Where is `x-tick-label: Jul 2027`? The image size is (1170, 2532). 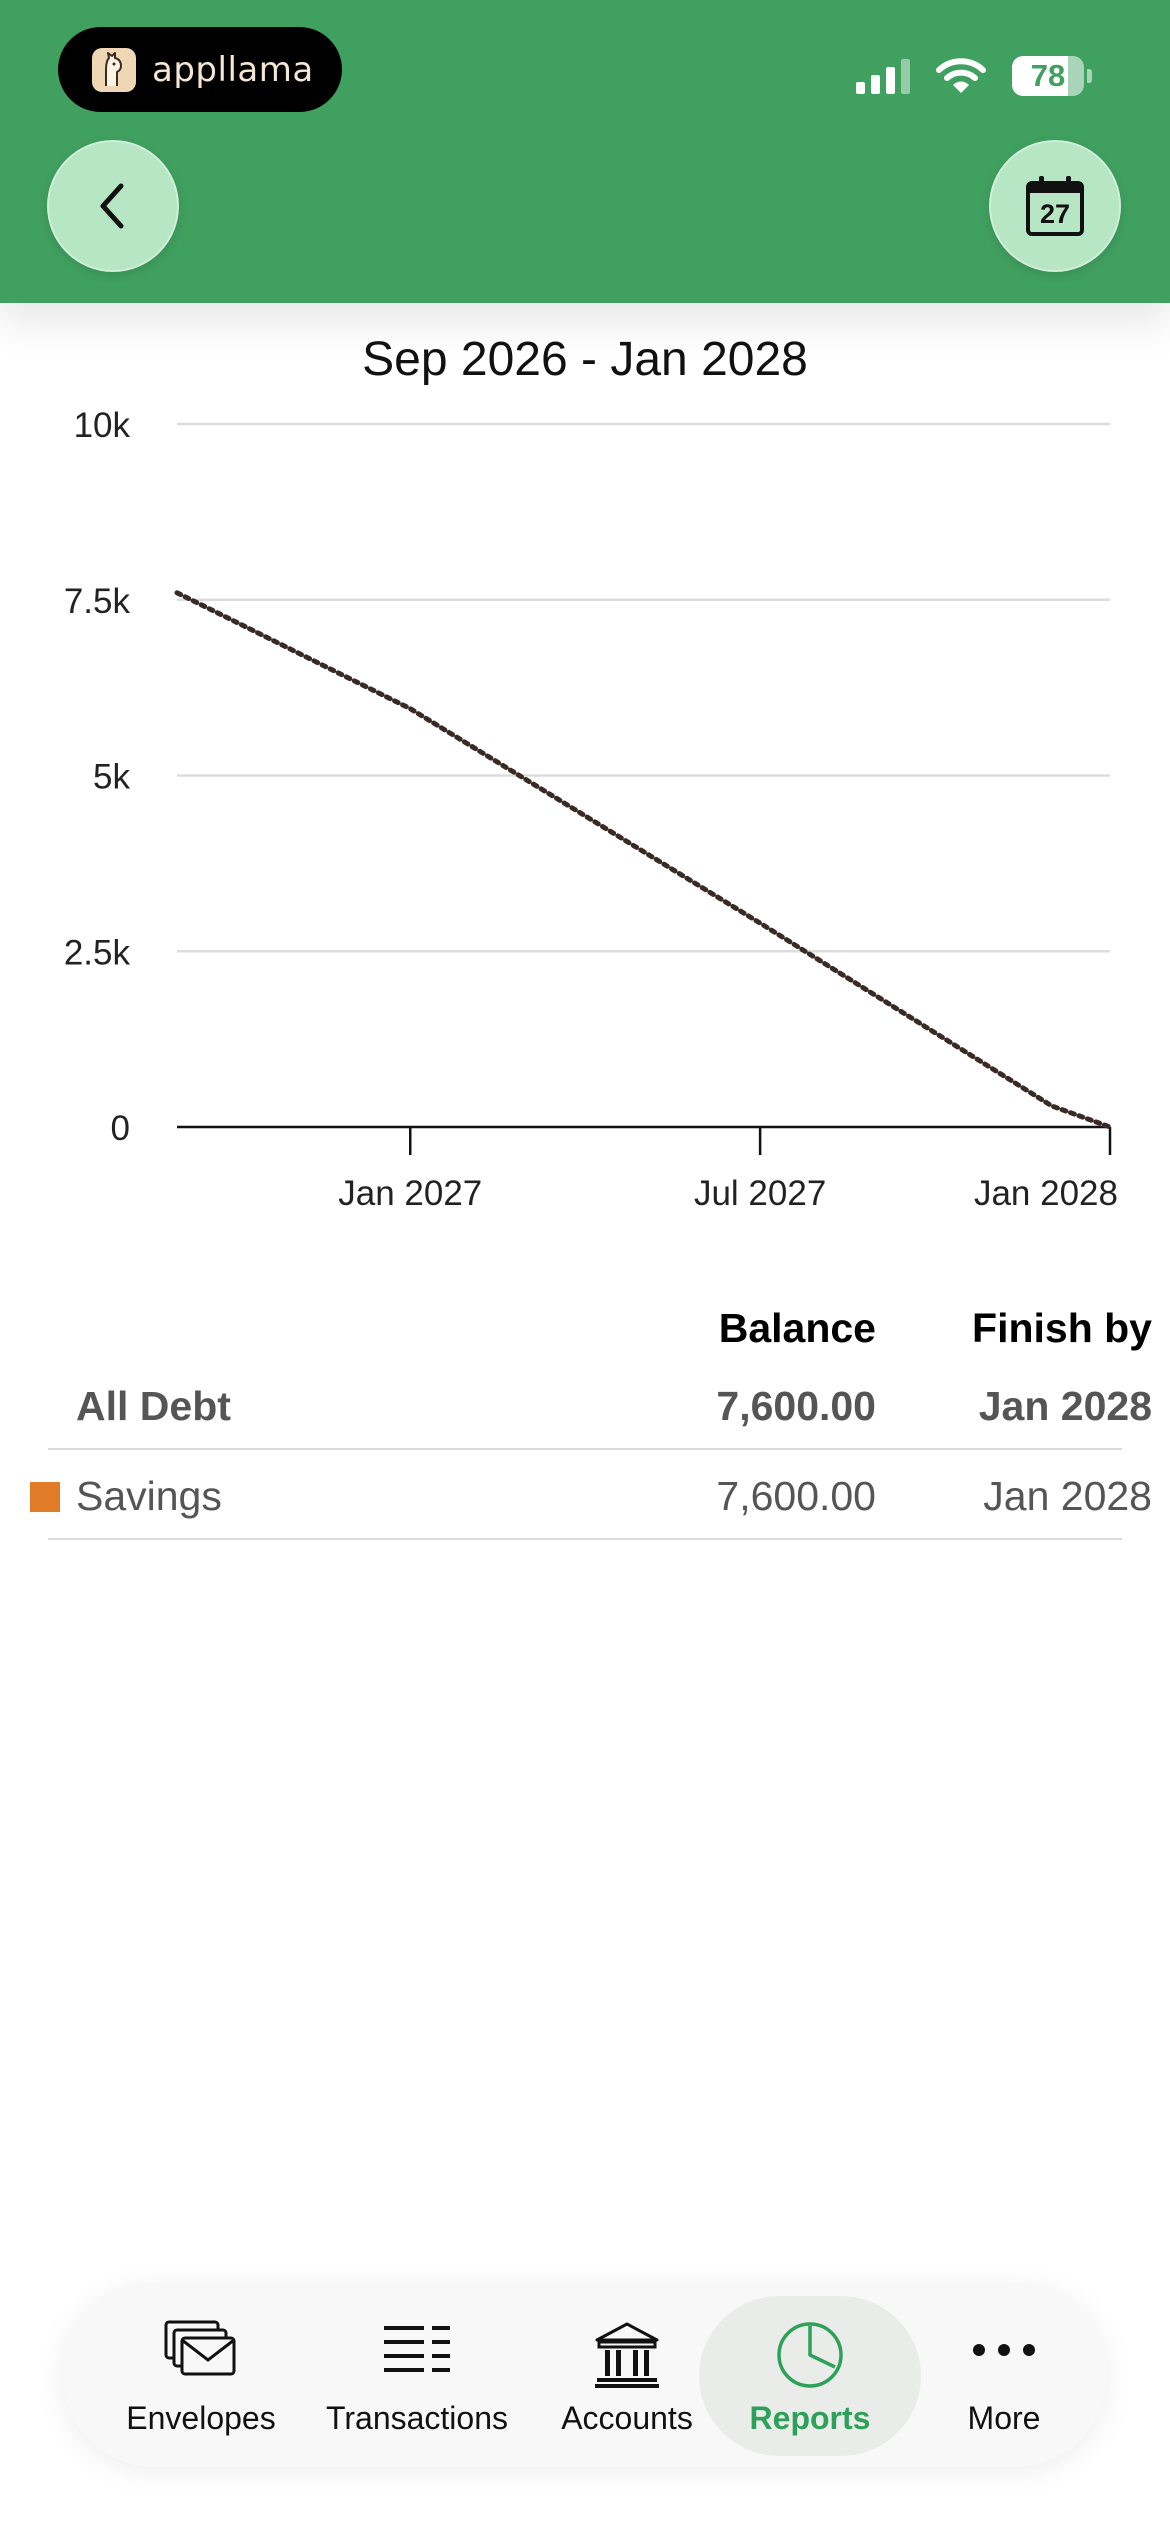 x-tick-label: Jul 2027 is located at coordinates (760, 1193).